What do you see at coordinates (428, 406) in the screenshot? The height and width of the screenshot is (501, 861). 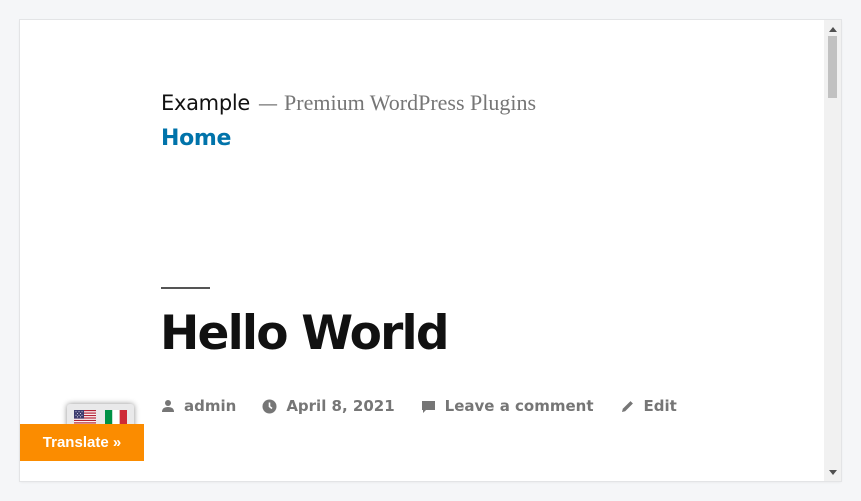 I see `comment-icon` at bounding box center [428, 406].